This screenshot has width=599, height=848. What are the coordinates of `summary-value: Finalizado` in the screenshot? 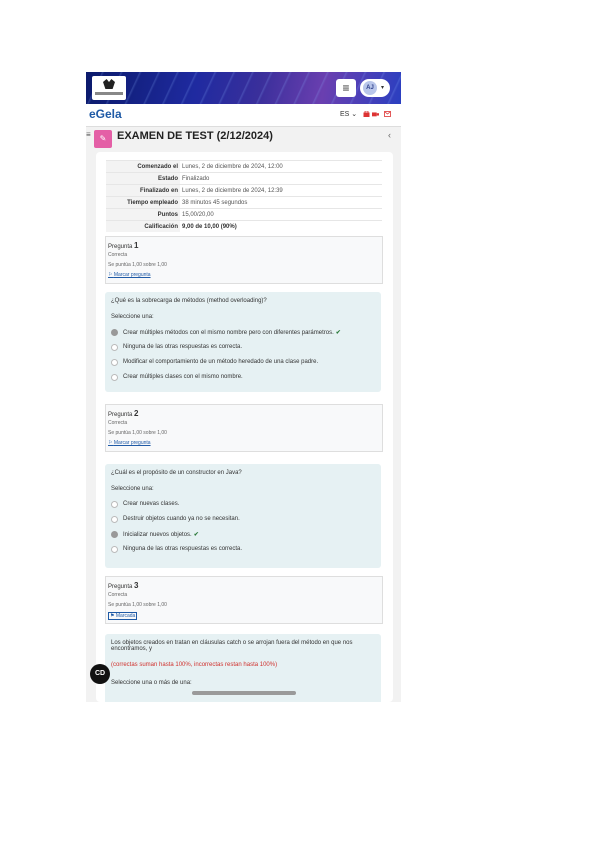 It's located at (281, 178).